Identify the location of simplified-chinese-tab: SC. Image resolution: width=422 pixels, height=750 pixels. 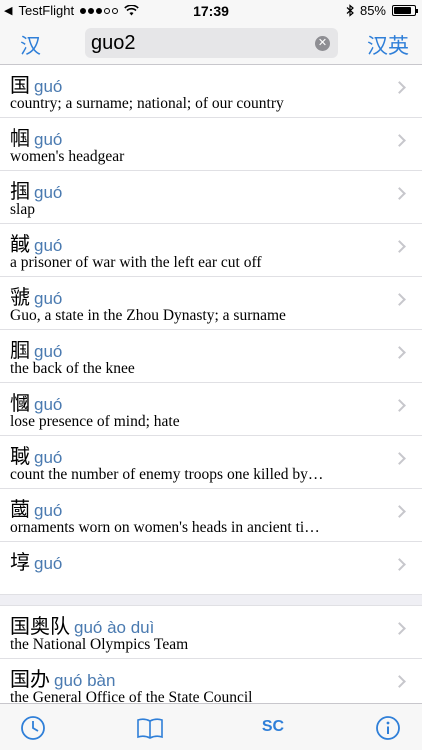
(273, 732).